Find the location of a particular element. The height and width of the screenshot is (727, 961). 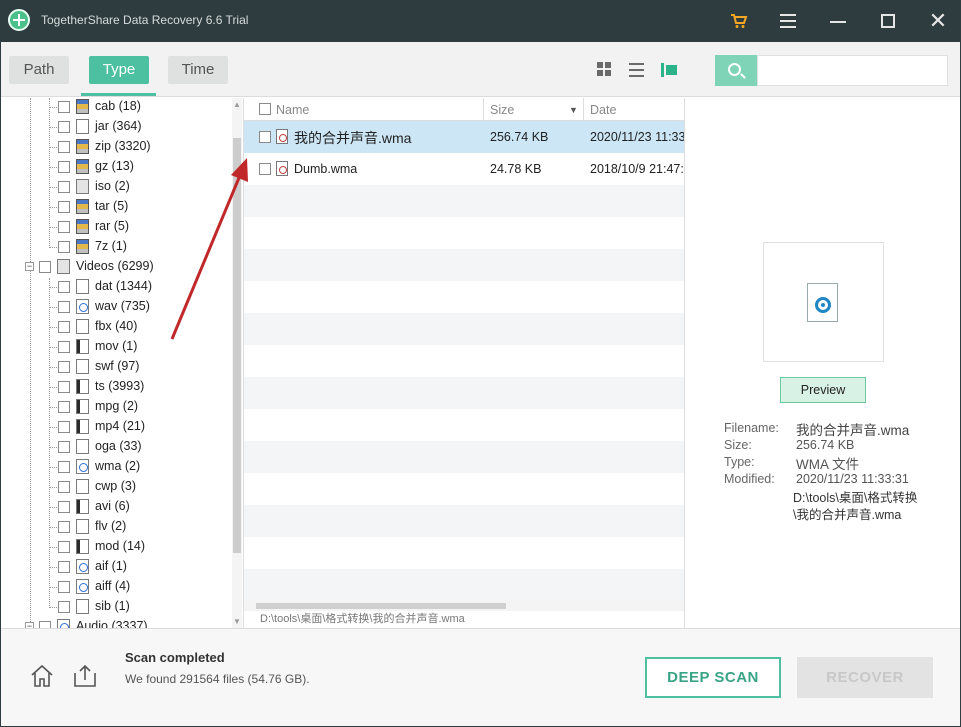

select-all-checkbox is located at coordinates (265, 109).